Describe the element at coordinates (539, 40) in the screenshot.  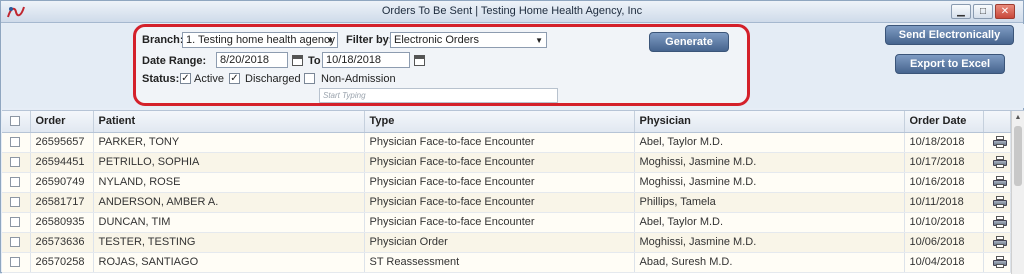
I see `chevron-down-icon: ▼` at that location.